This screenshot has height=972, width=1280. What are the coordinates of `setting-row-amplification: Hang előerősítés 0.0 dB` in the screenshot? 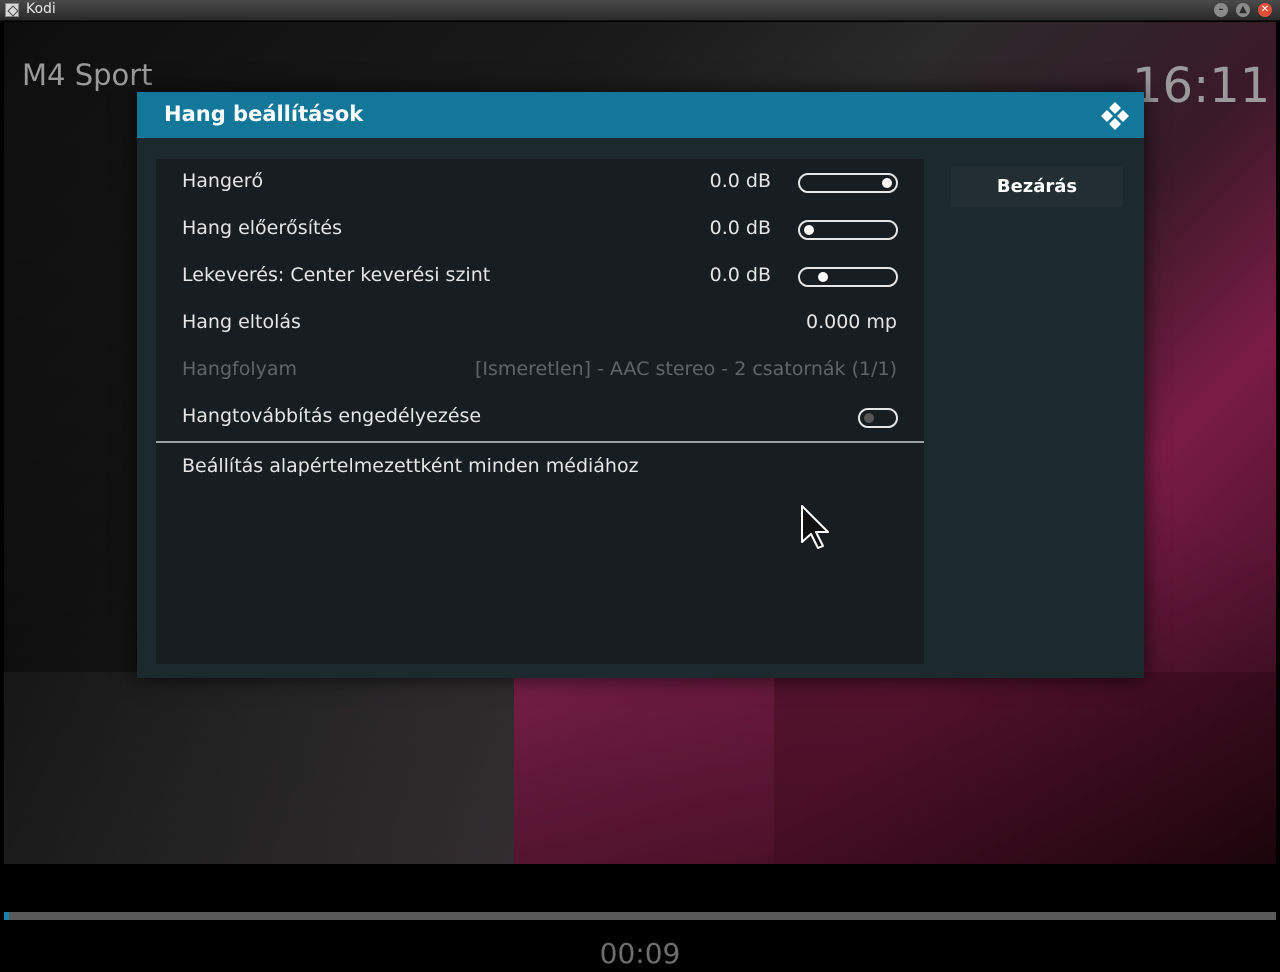 It's located at (540, 229).